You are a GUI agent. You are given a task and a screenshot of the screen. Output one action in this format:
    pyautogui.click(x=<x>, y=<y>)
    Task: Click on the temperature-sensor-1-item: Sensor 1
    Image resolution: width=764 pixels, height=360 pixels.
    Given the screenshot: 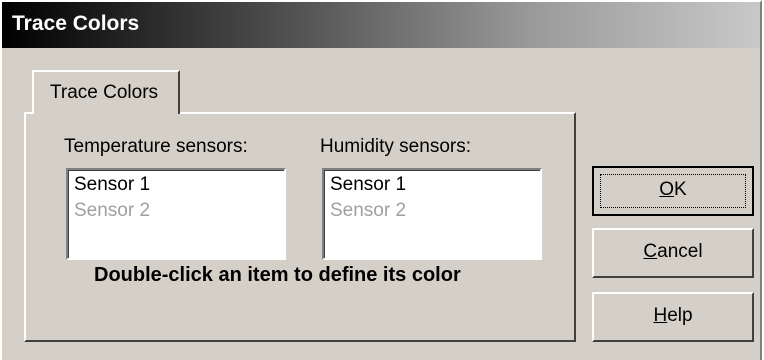 What is the action you would take?
    pyautogui.click(x=112, y=185)
    